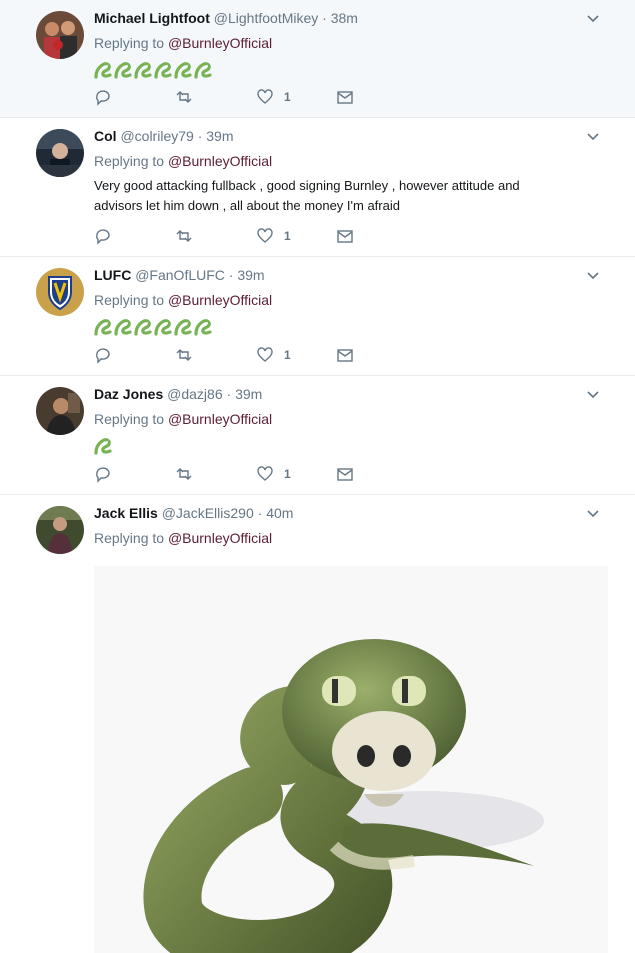 The width and height of the screenshot is (635, 953). I want to click on tweet-header: Col @colriley79 · 39m, so click(164, 136).